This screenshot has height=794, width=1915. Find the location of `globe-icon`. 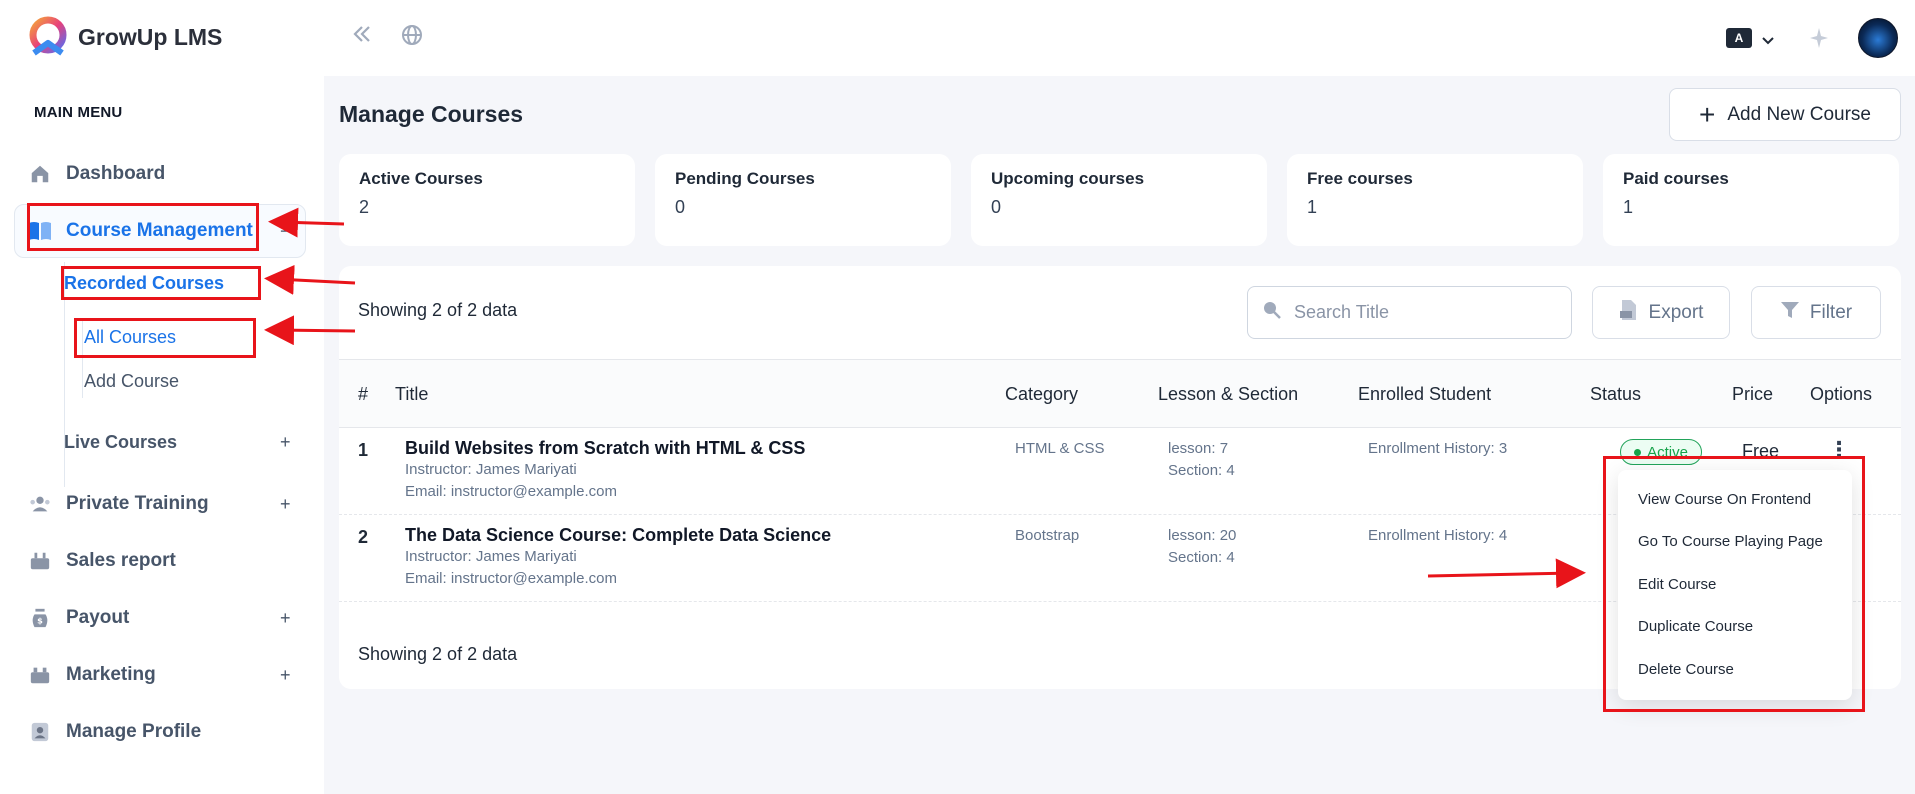

globe-icon is located at coordinates (412, 38).